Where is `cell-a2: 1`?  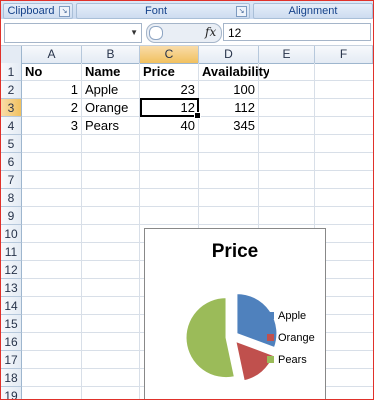 cell-a2: 1 is located at coordinates (51, 90).